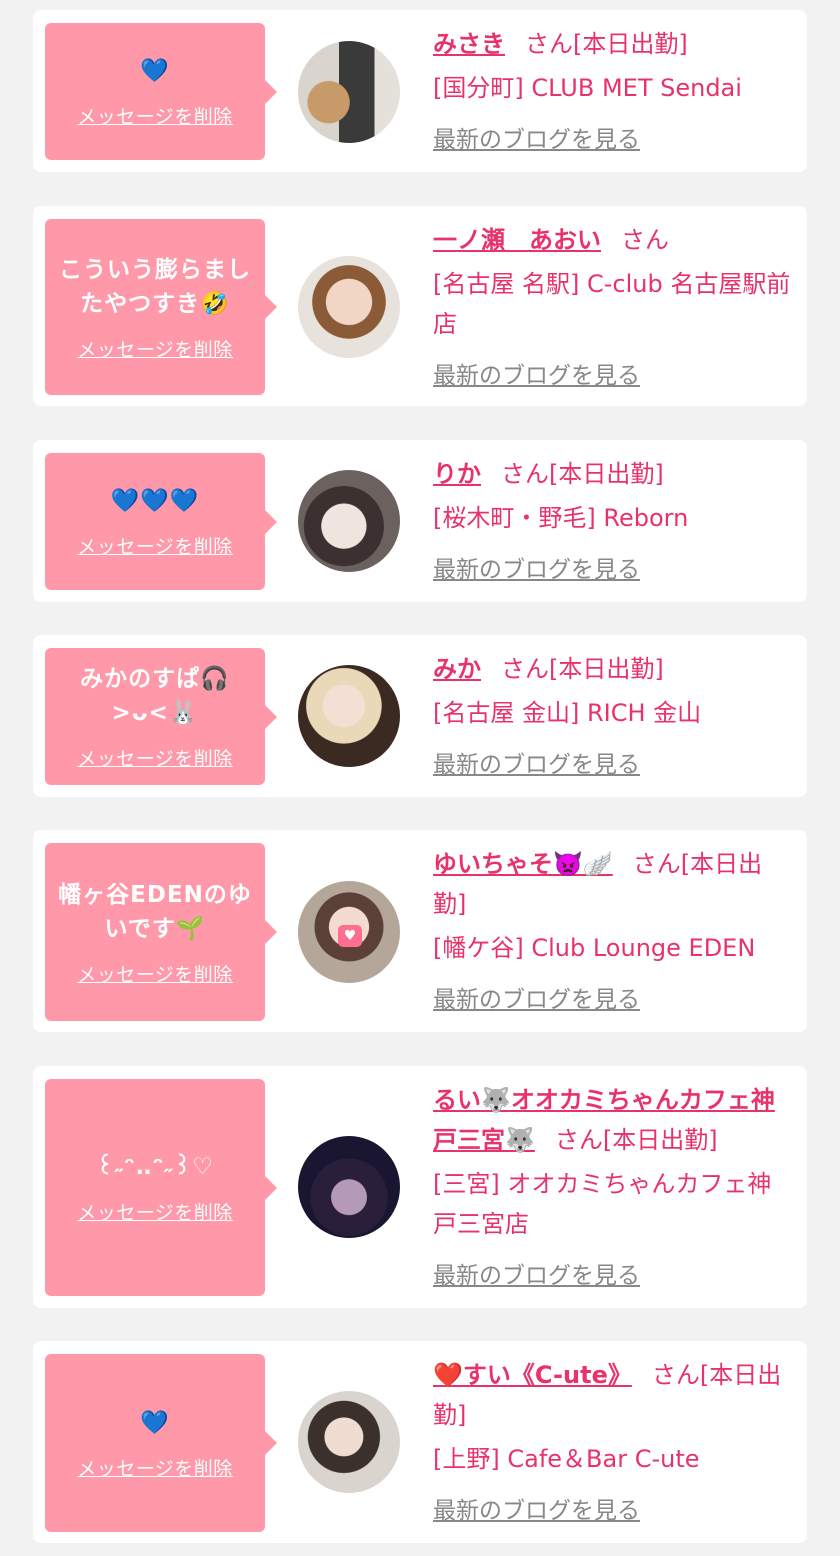  What do you see at coordinates (587, 88) in the screenshot?
I see `shop-name: [国分町] CLUB MET Sendai` at bounding box center [587, 88].